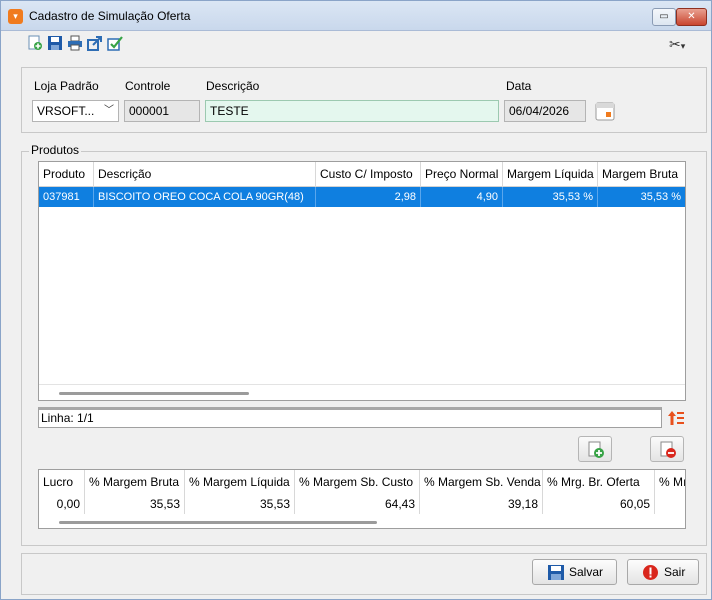  I want to click on produtos-hscrollbar, so click(154, 393).